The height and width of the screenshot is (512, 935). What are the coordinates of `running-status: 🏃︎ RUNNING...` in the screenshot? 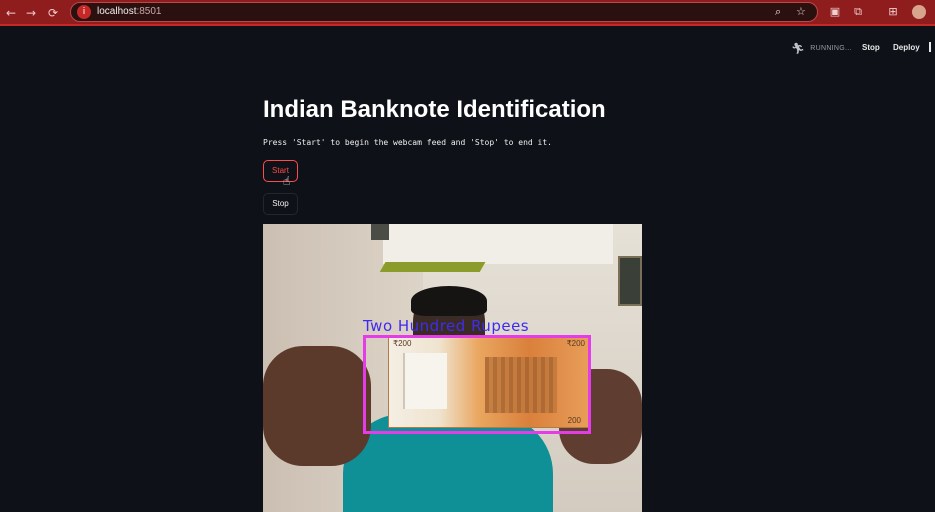 It's located at (821, 48).